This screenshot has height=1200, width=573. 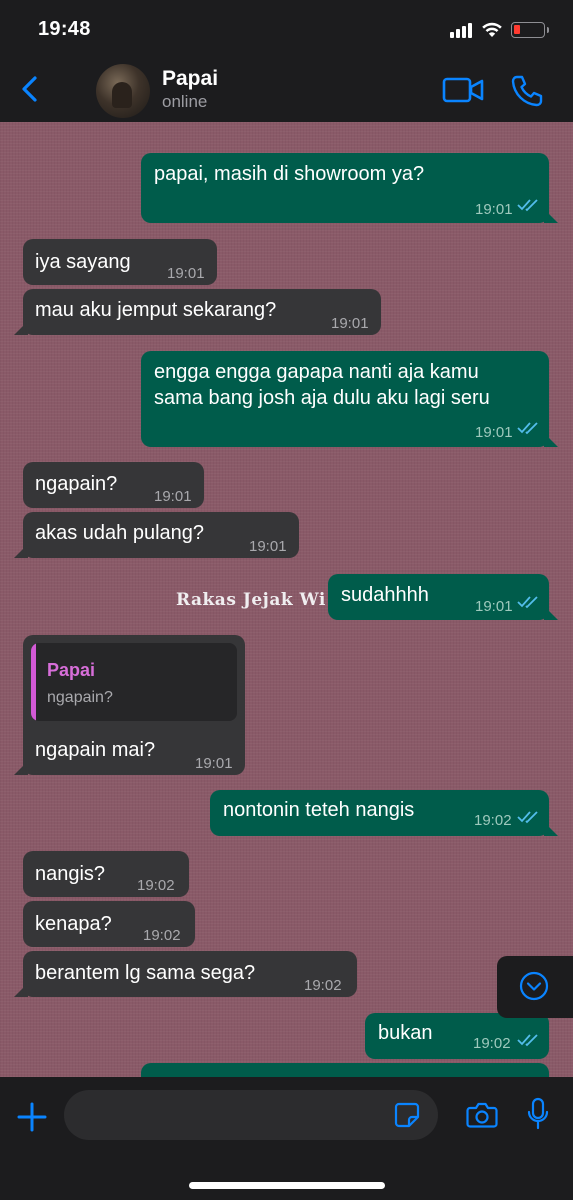 What do you see at coordinates (457, 1036) in the screenshot?
I see `message-bubble-outgoing: bukan 19:02` at bounding box center [457, 1036].